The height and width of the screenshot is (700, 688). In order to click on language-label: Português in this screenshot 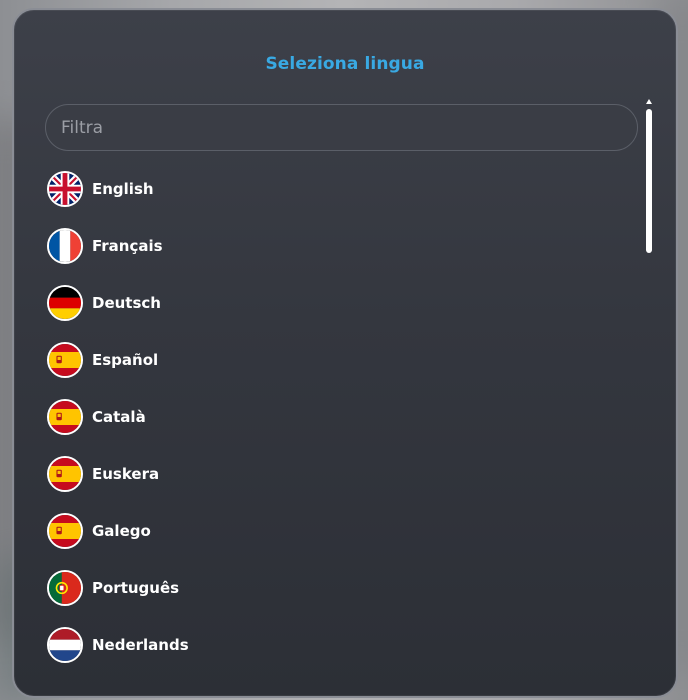, I will do `click(136, 587)`.